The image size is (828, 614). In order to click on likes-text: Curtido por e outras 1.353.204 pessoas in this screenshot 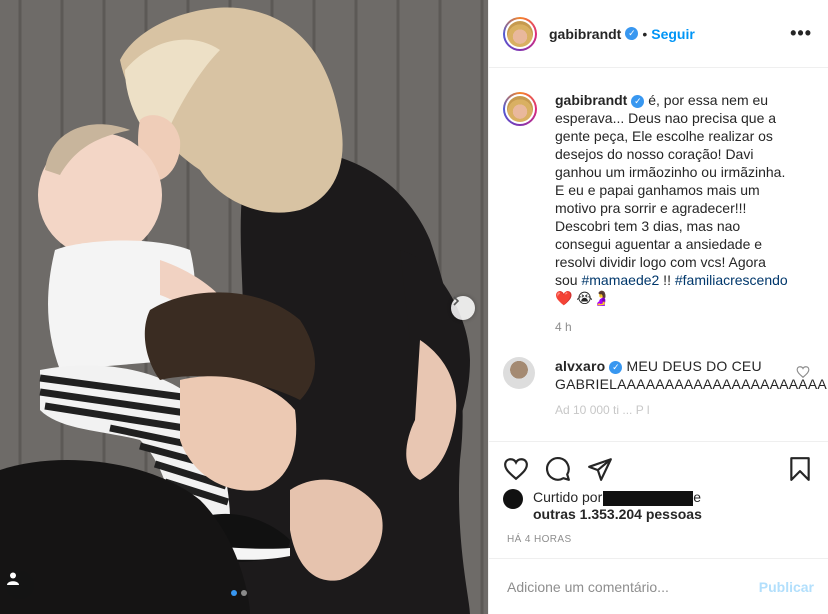, I will do `click(617, 505)`.